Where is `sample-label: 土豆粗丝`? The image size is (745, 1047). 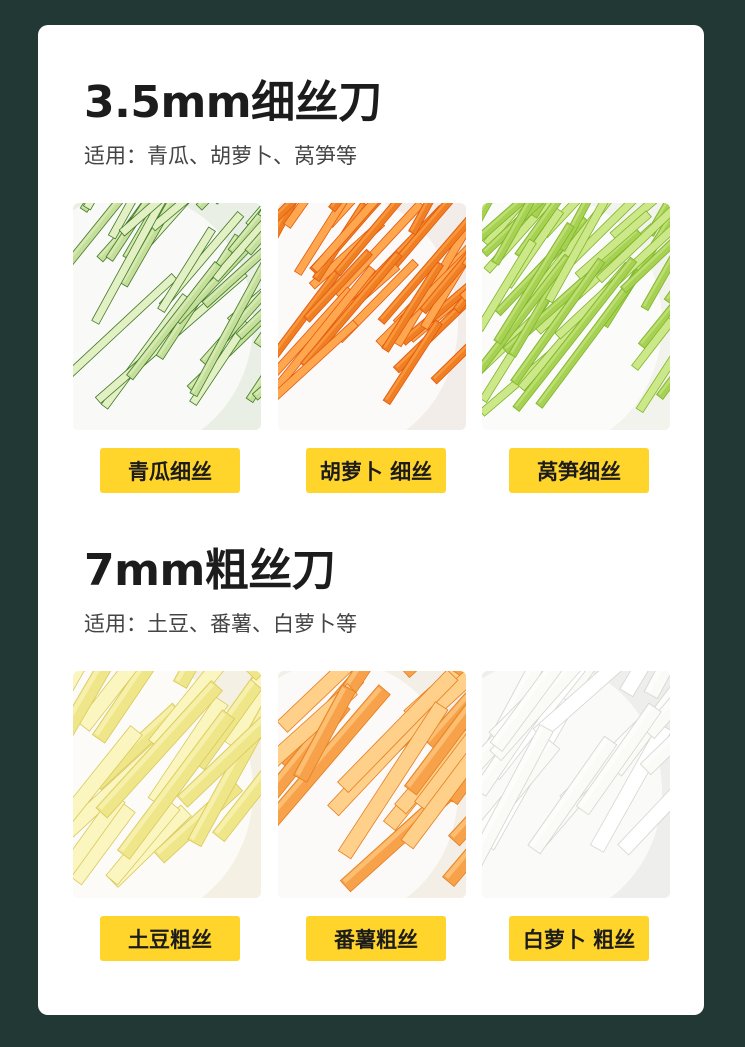 sample-label: 土豆粗丝 is located at coordinates (170, 938).